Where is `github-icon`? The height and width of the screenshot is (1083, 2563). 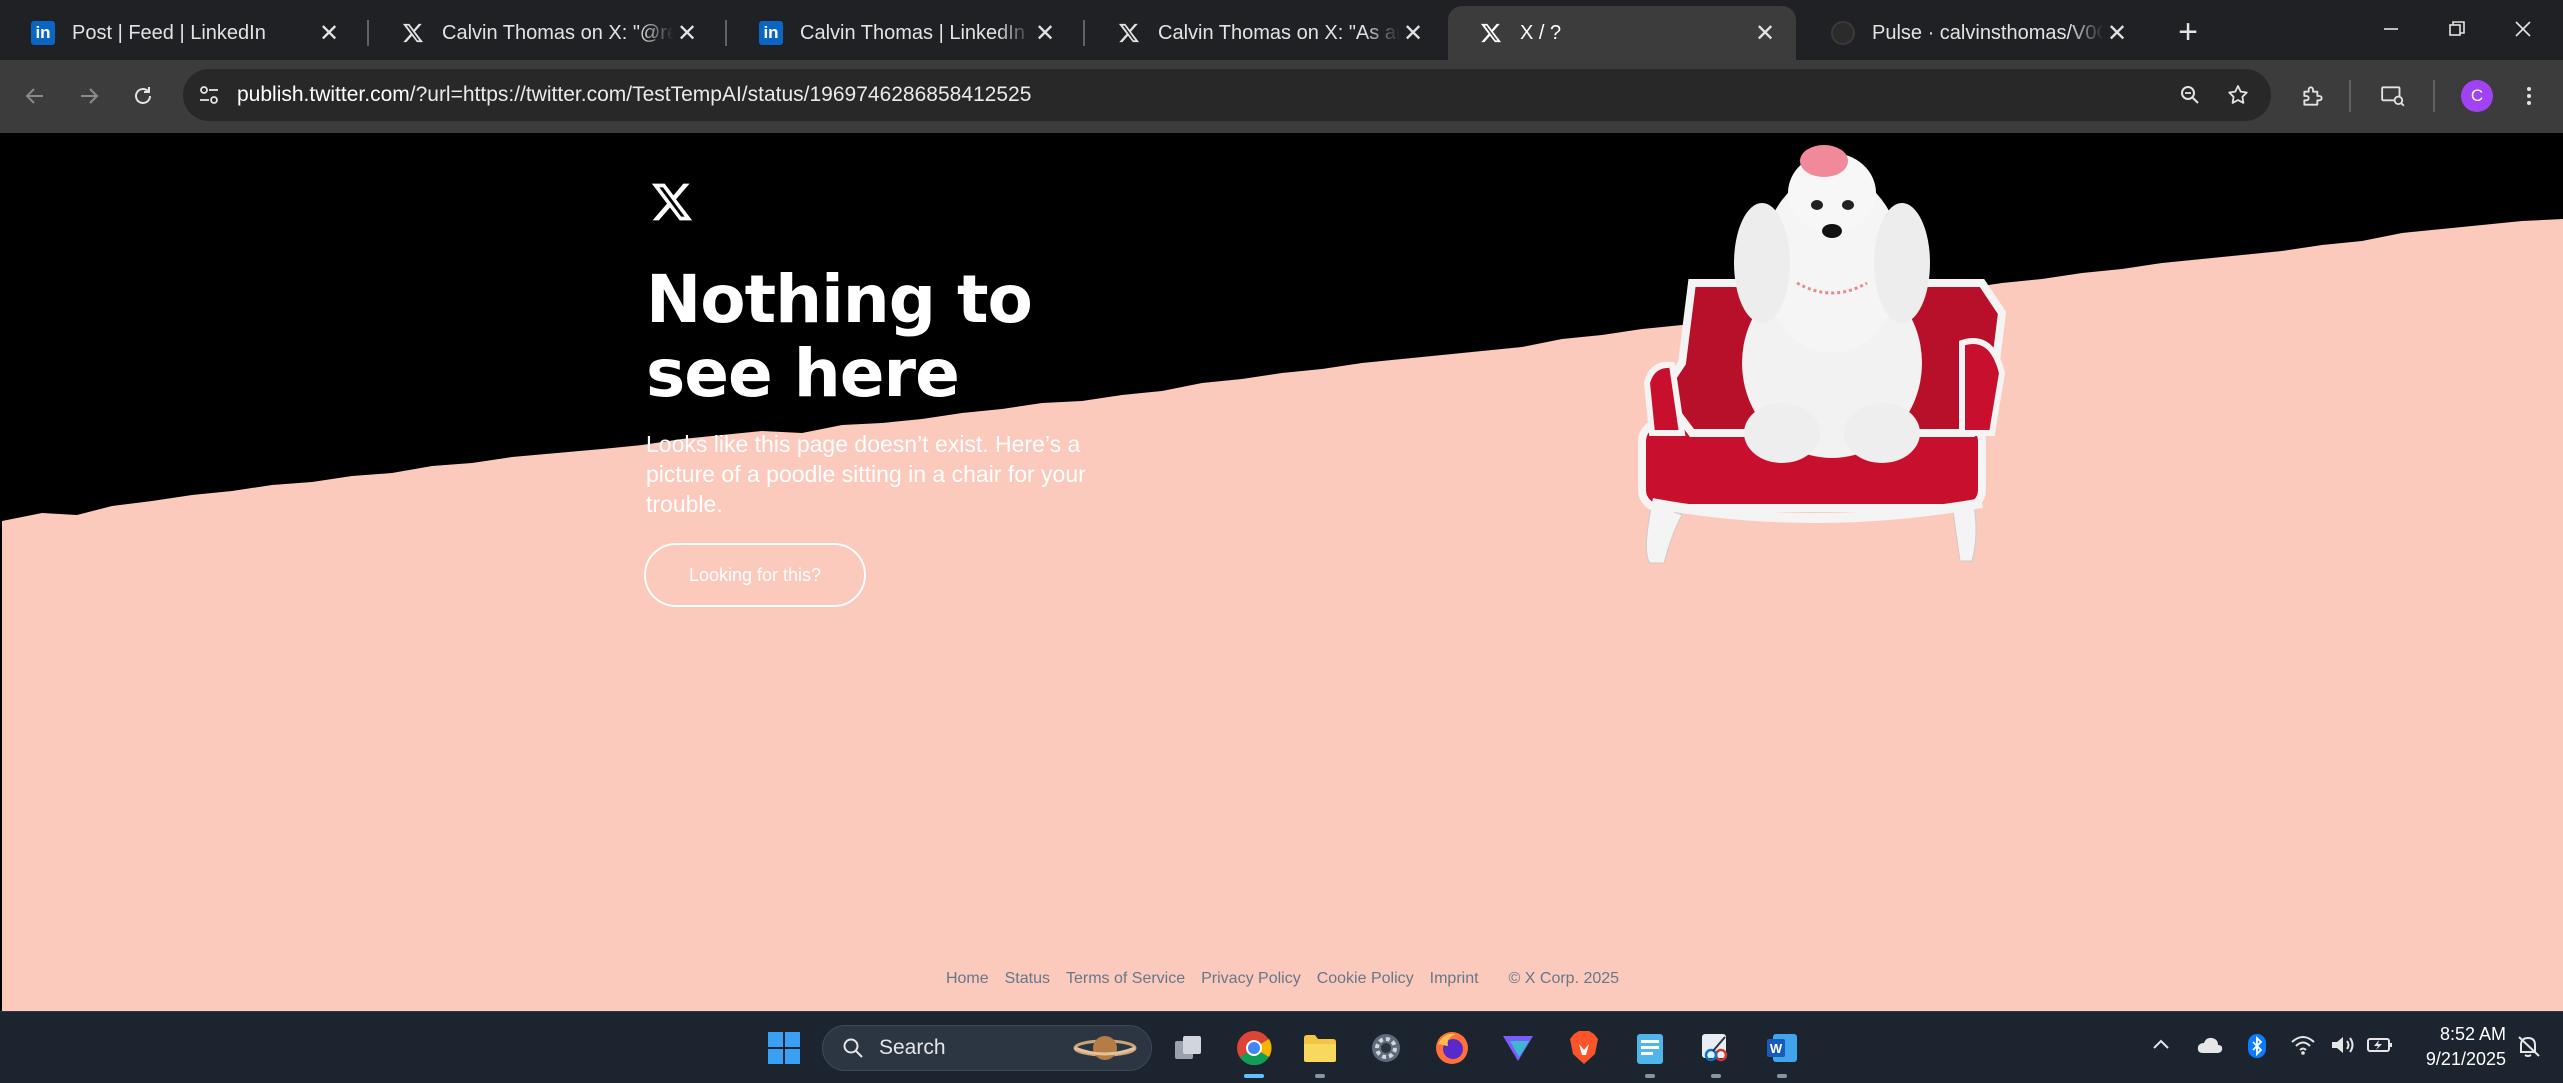 github-icon is located at coordinates (1843, 33).